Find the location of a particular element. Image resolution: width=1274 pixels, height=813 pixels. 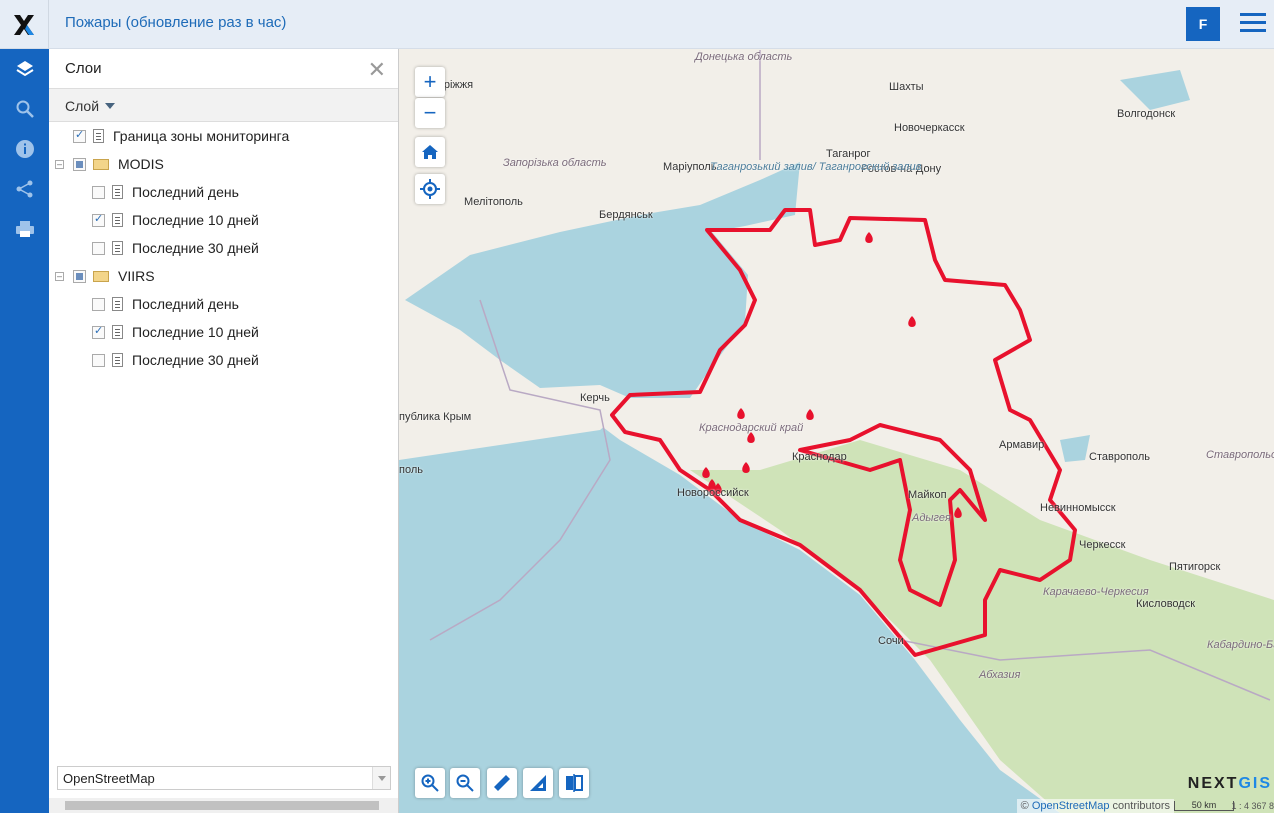

info-icon is located at coordinates (24, 149).